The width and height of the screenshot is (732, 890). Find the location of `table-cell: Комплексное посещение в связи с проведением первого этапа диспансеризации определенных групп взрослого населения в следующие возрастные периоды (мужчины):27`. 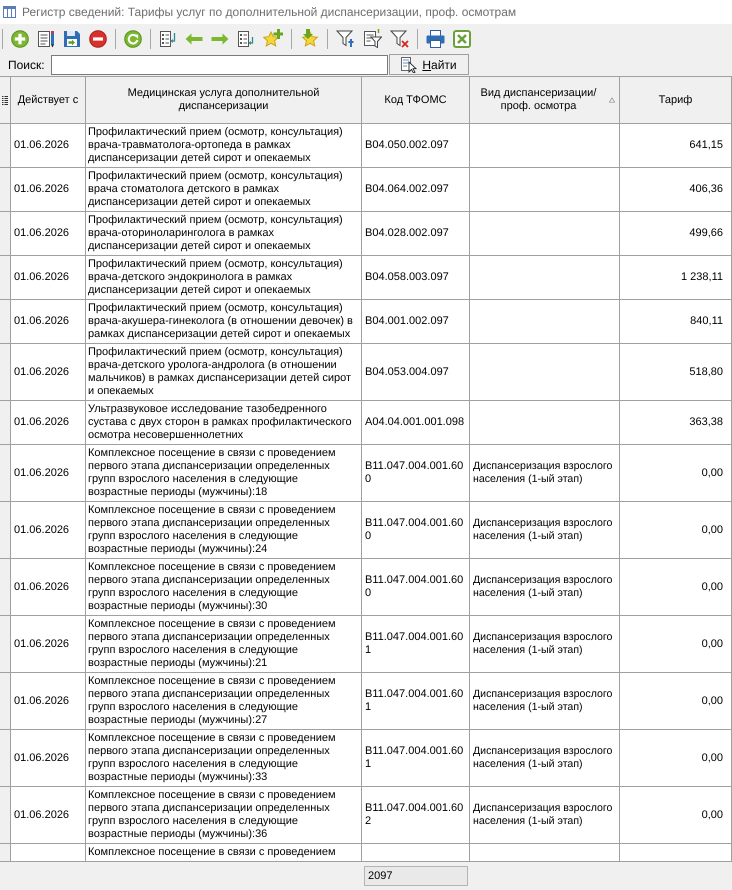

table-cell: Комплексное посещение в связи с проведением первого этапа диспансеризации определенных групп взрослого населения в следующие возрастные периоды (мужчины):27 is located at coordinates (224, 701).